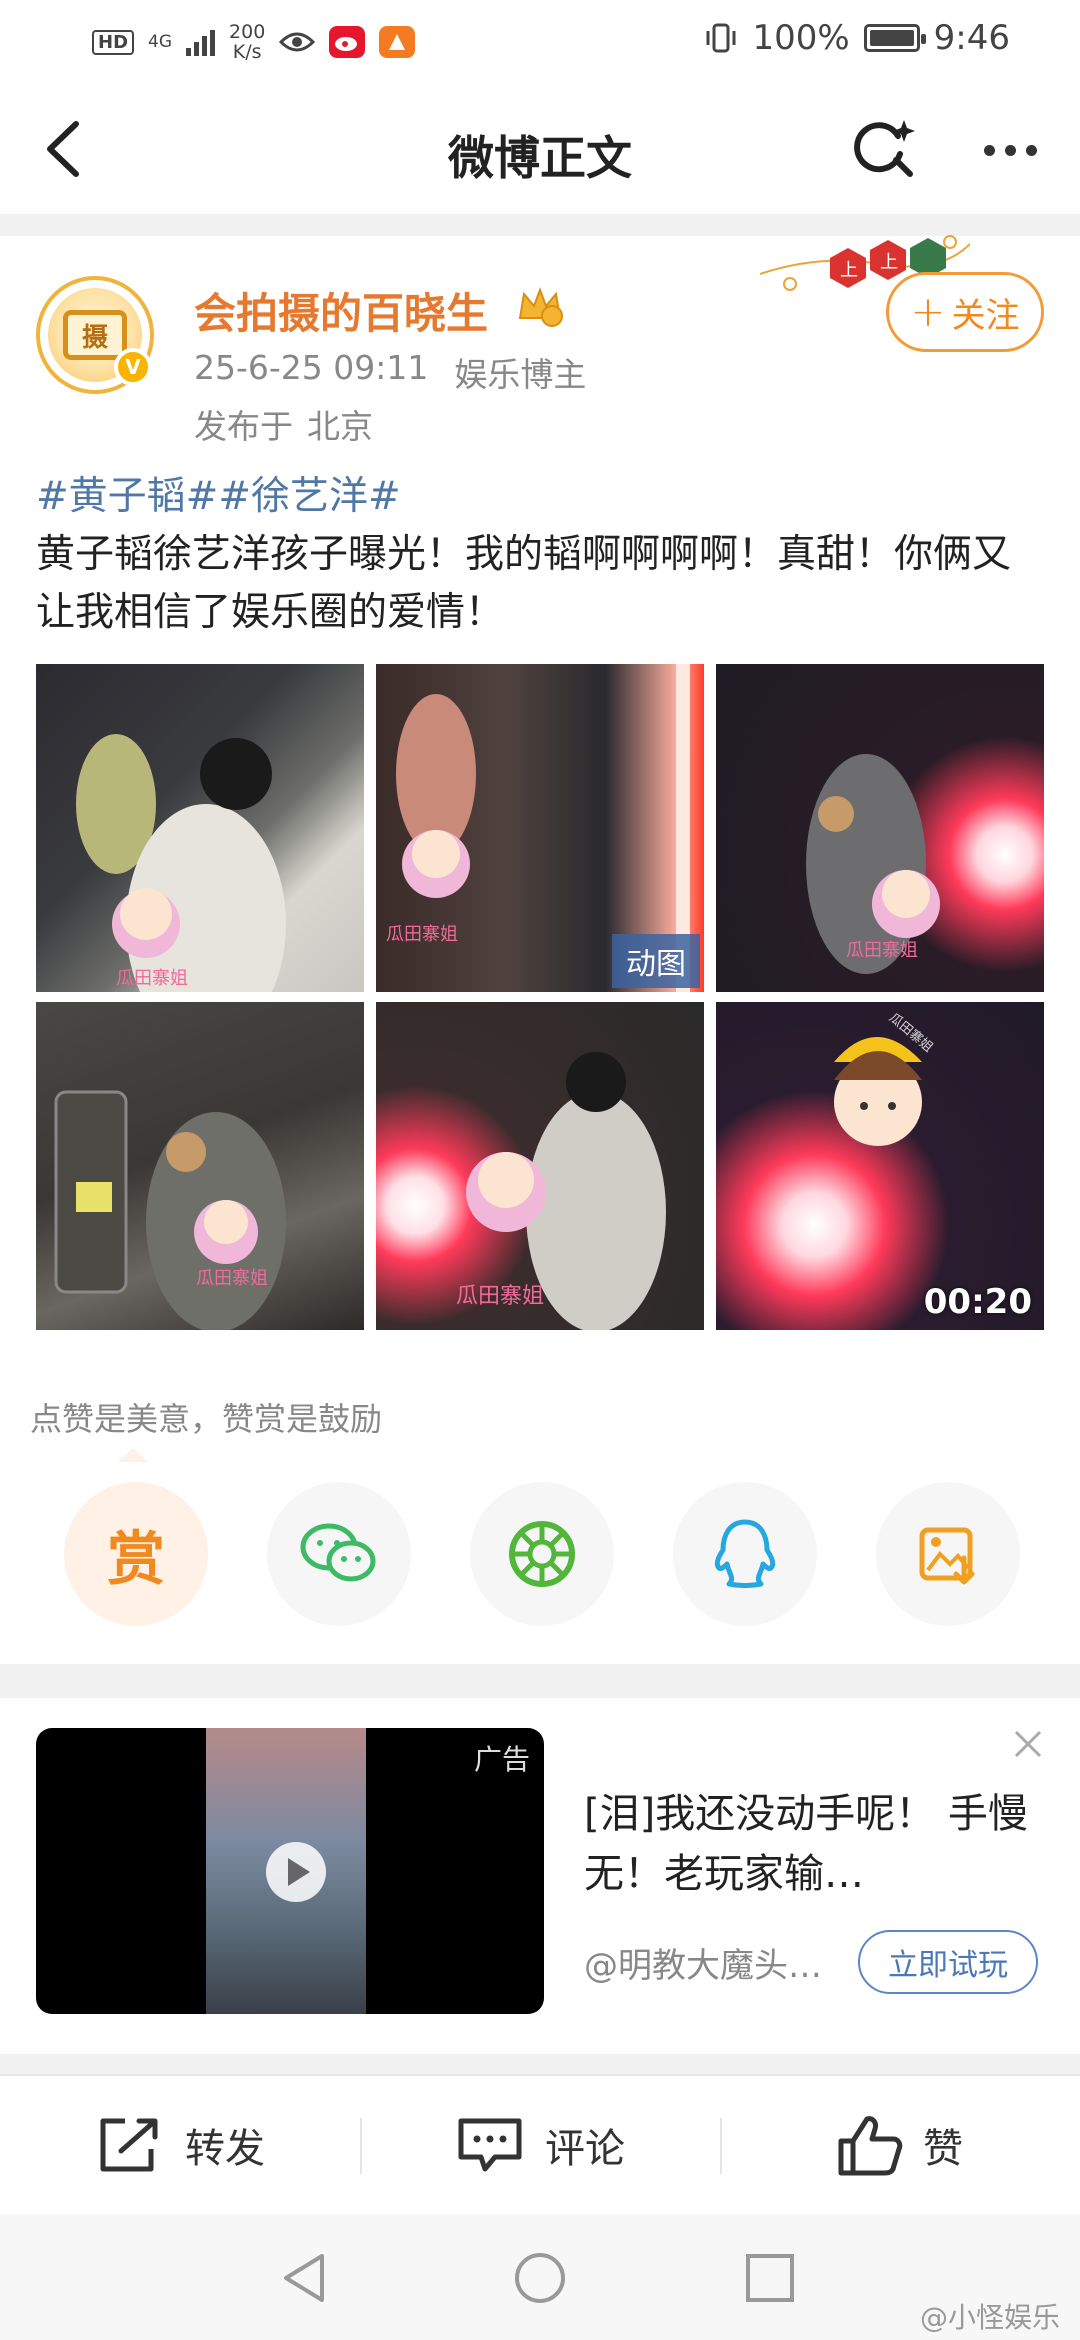  I want to click on save-image-button, so click(948, 1554).